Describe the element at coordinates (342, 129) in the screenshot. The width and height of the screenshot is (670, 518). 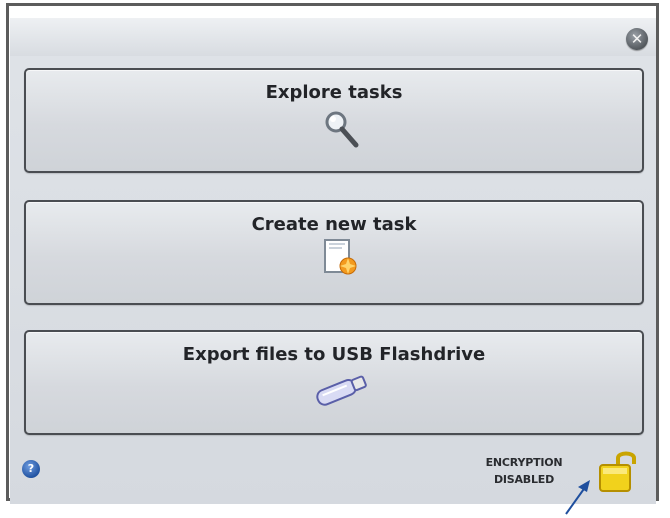
I see `magnifier-icon` at that location.